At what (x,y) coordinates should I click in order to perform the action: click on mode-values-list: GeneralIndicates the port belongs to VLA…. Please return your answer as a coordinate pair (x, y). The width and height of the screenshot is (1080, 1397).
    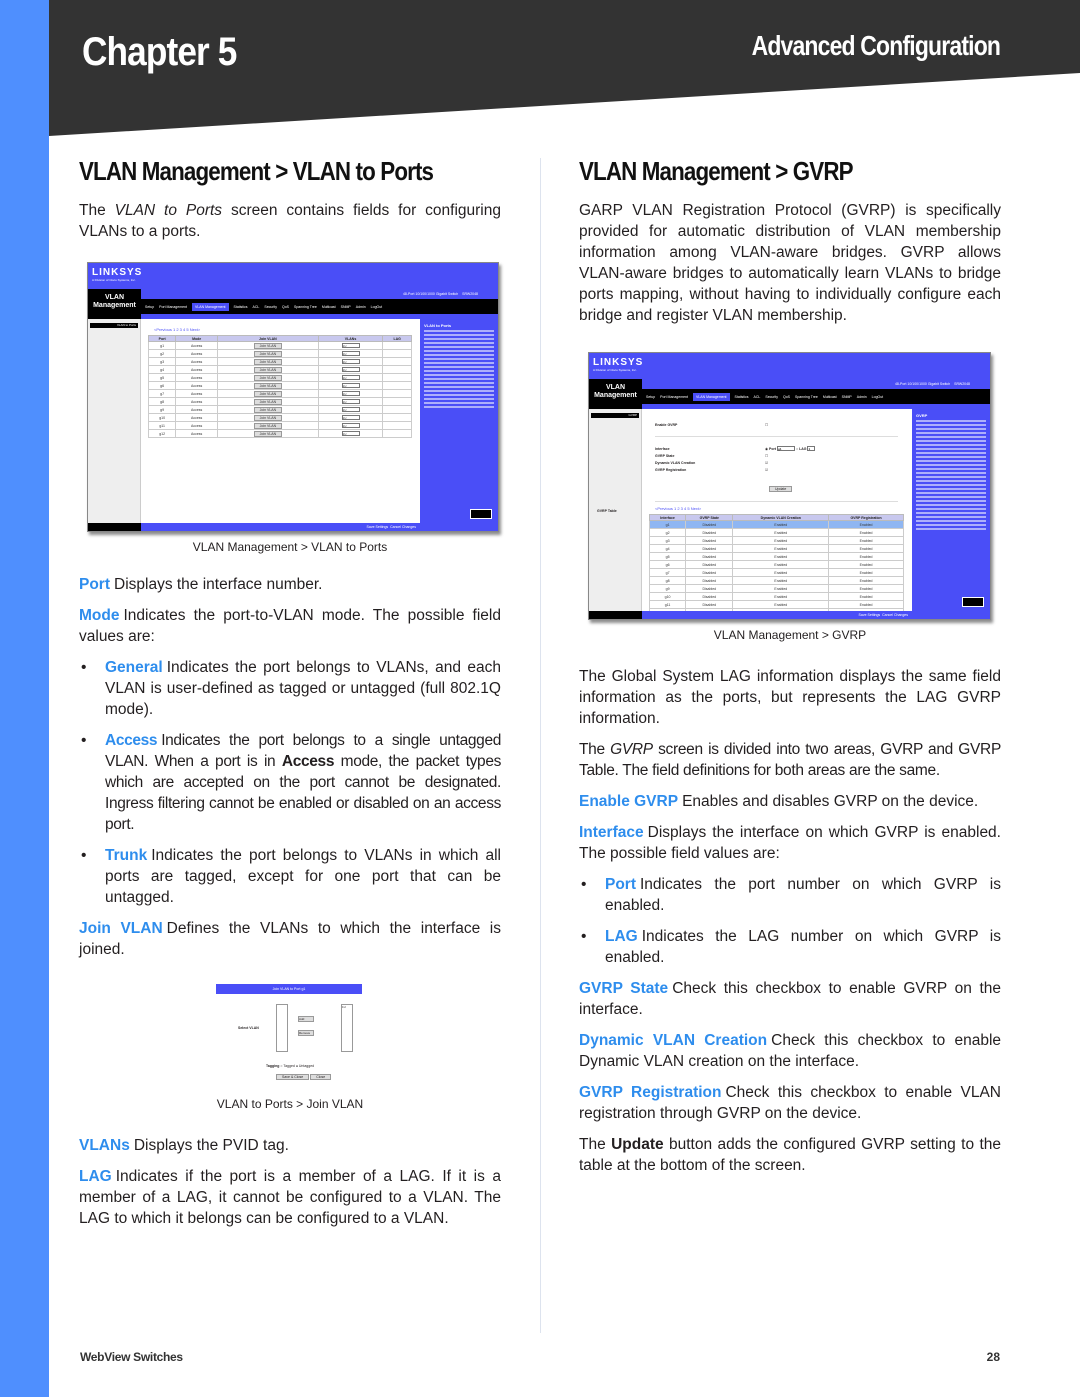
    Looking at the image, I should click on (290, 782).